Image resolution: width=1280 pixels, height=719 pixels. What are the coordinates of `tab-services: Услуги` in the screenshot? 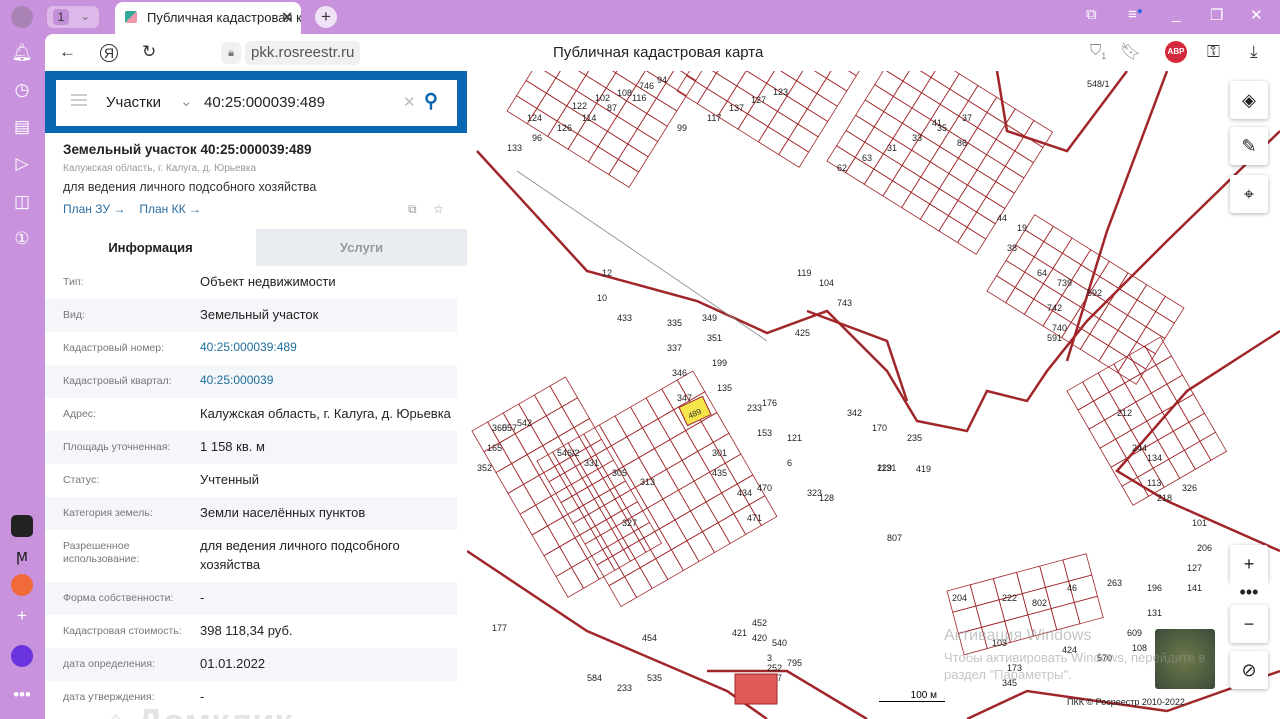 It's located at (361, 247).